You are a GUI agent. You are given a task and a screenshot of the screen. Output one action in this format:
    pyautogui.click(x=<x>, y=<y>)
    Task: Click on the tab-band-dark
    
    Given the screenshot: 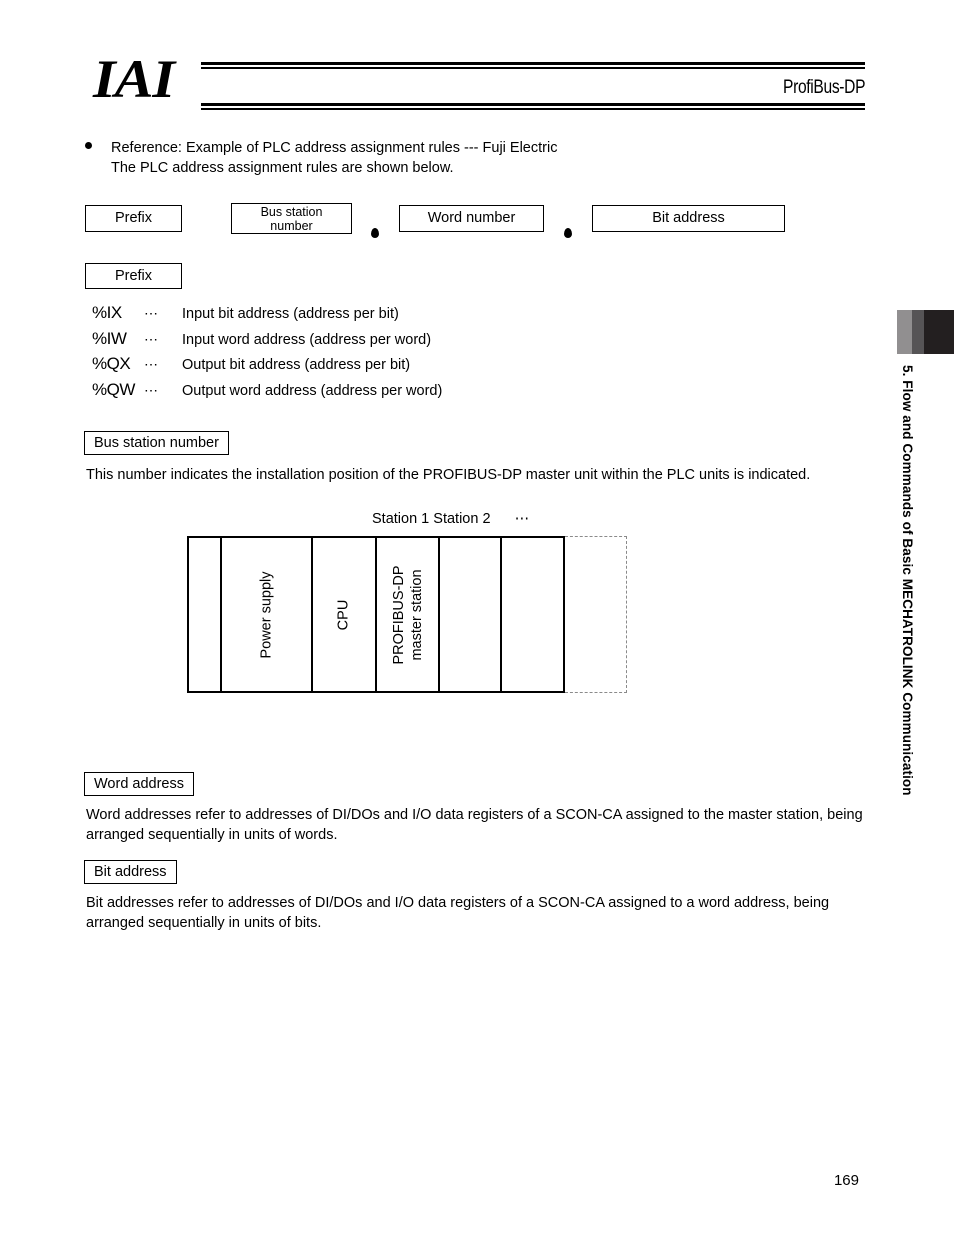 What is the action you would take?
    pyautogui.click(x=939, y=332)
    